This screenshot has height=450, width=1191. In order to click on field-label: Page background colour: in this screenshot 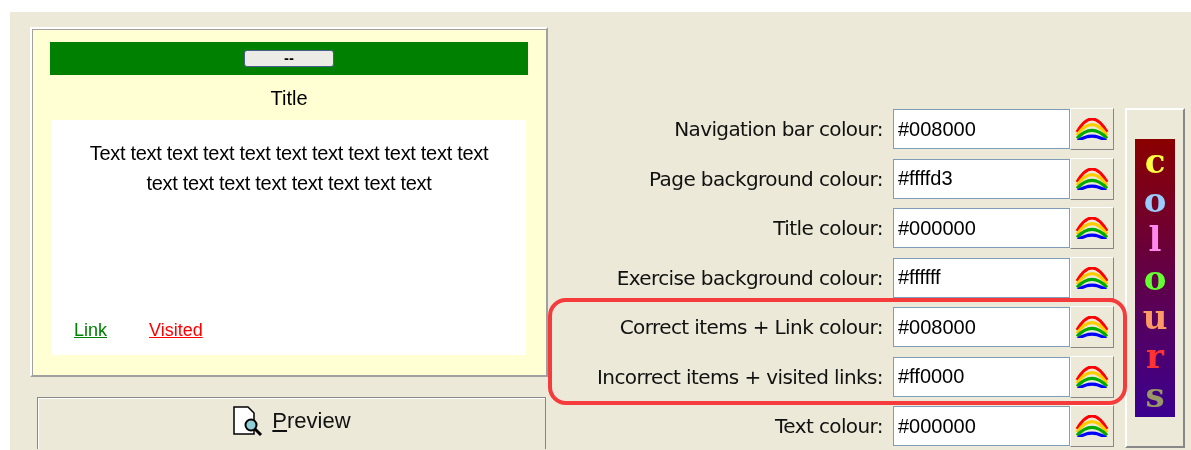, I will do `click(766, 178)`.